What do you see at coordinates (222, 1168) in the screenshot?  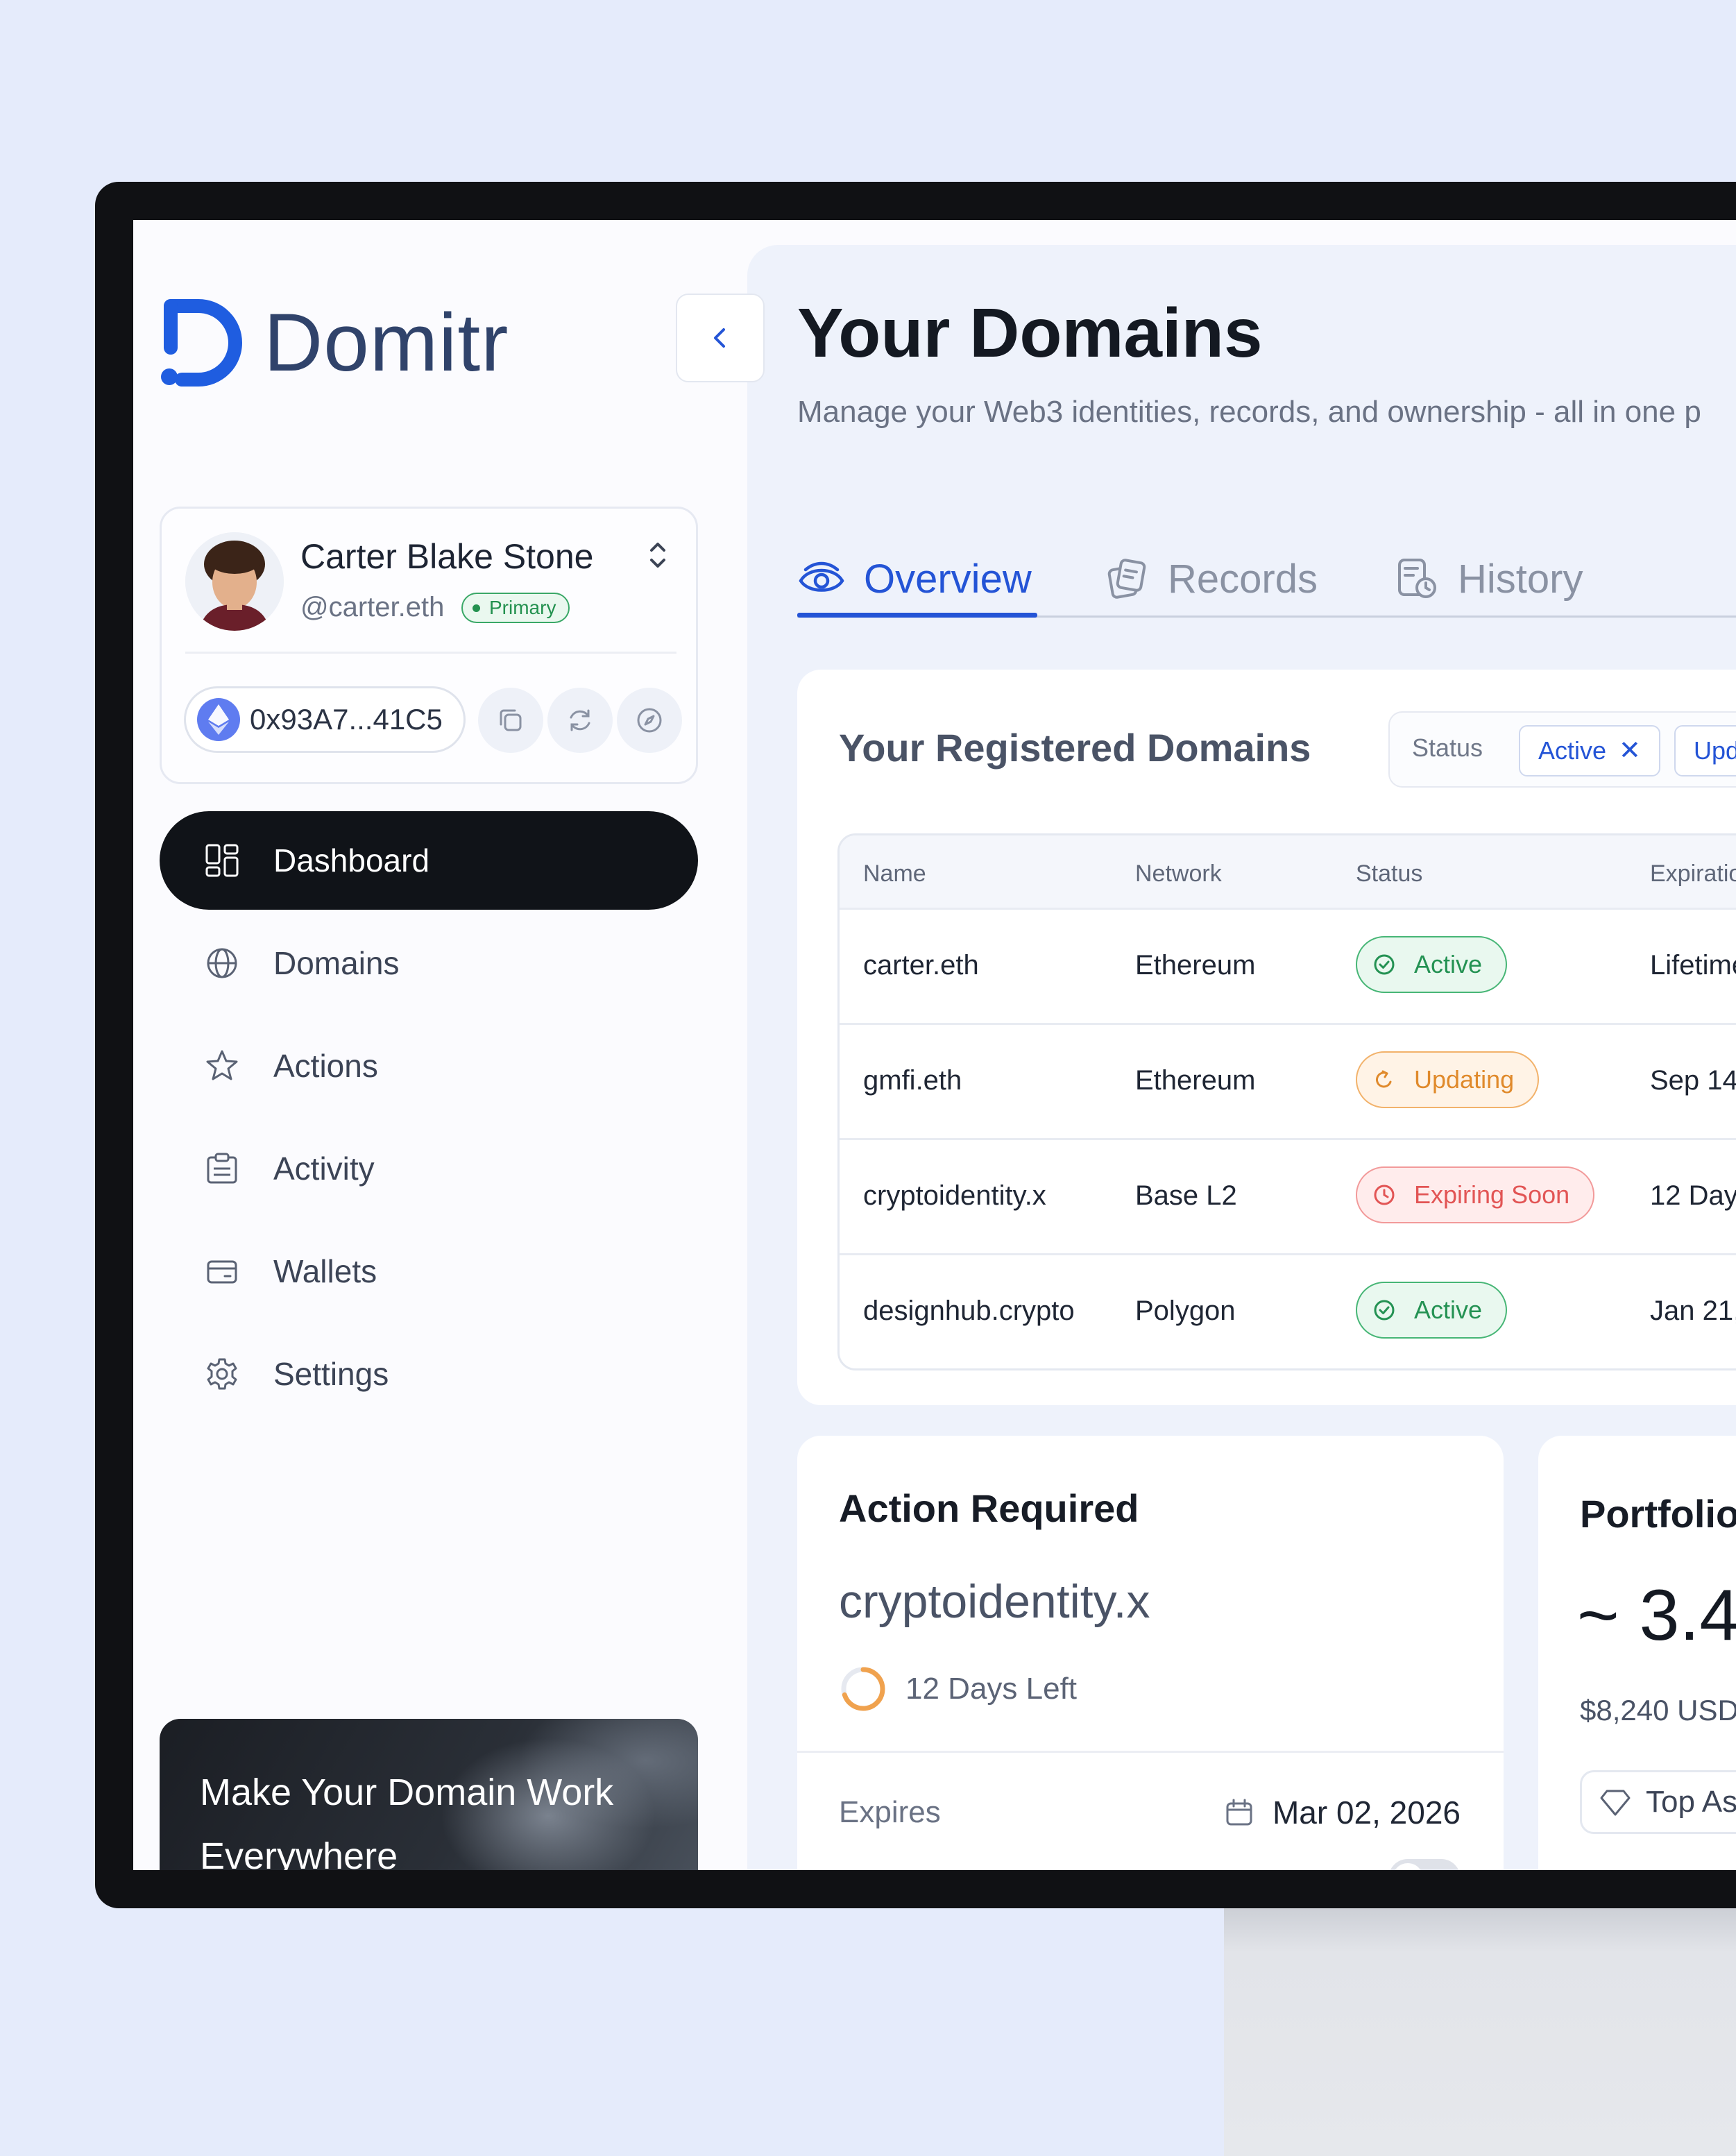 I see `clipboard-icon` at bounding box center [222, 1168].